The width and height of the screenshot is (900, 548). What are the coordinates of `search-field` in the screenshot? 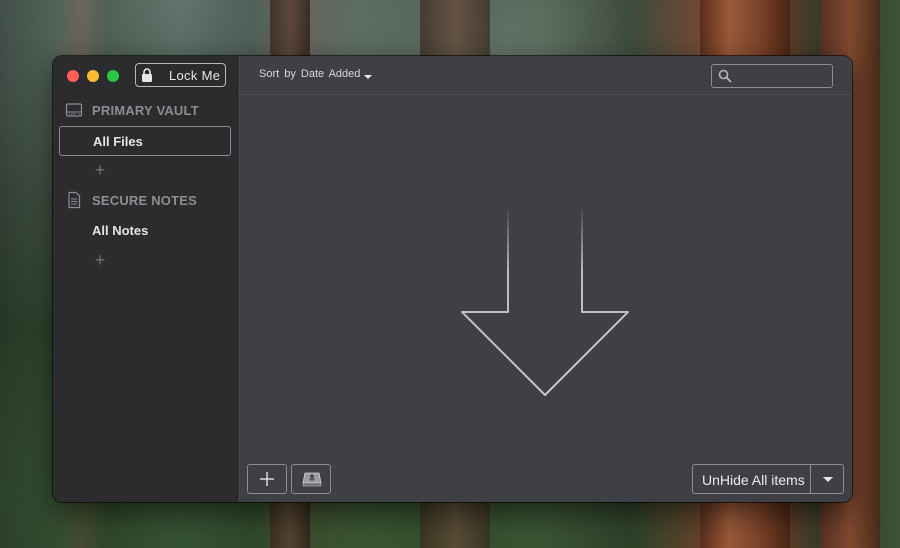 It's located at (772, 76).